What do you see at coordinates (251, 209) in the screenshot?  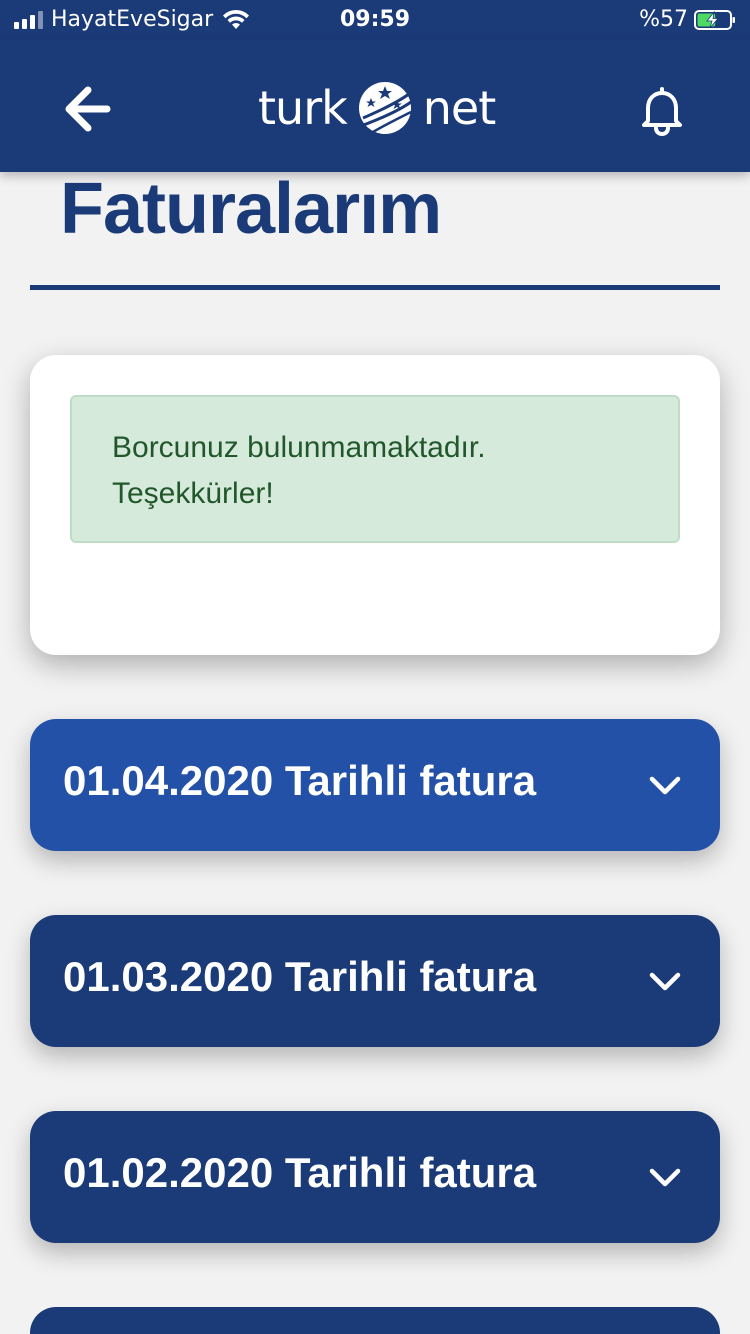 I see `page-title: Faturalarım` at bounding box center [251, 209].